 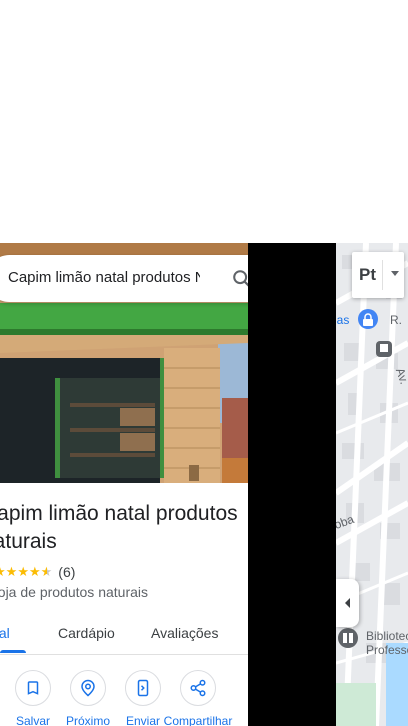 I want to click on map-label-partial: las, so click(x=343, y=320).